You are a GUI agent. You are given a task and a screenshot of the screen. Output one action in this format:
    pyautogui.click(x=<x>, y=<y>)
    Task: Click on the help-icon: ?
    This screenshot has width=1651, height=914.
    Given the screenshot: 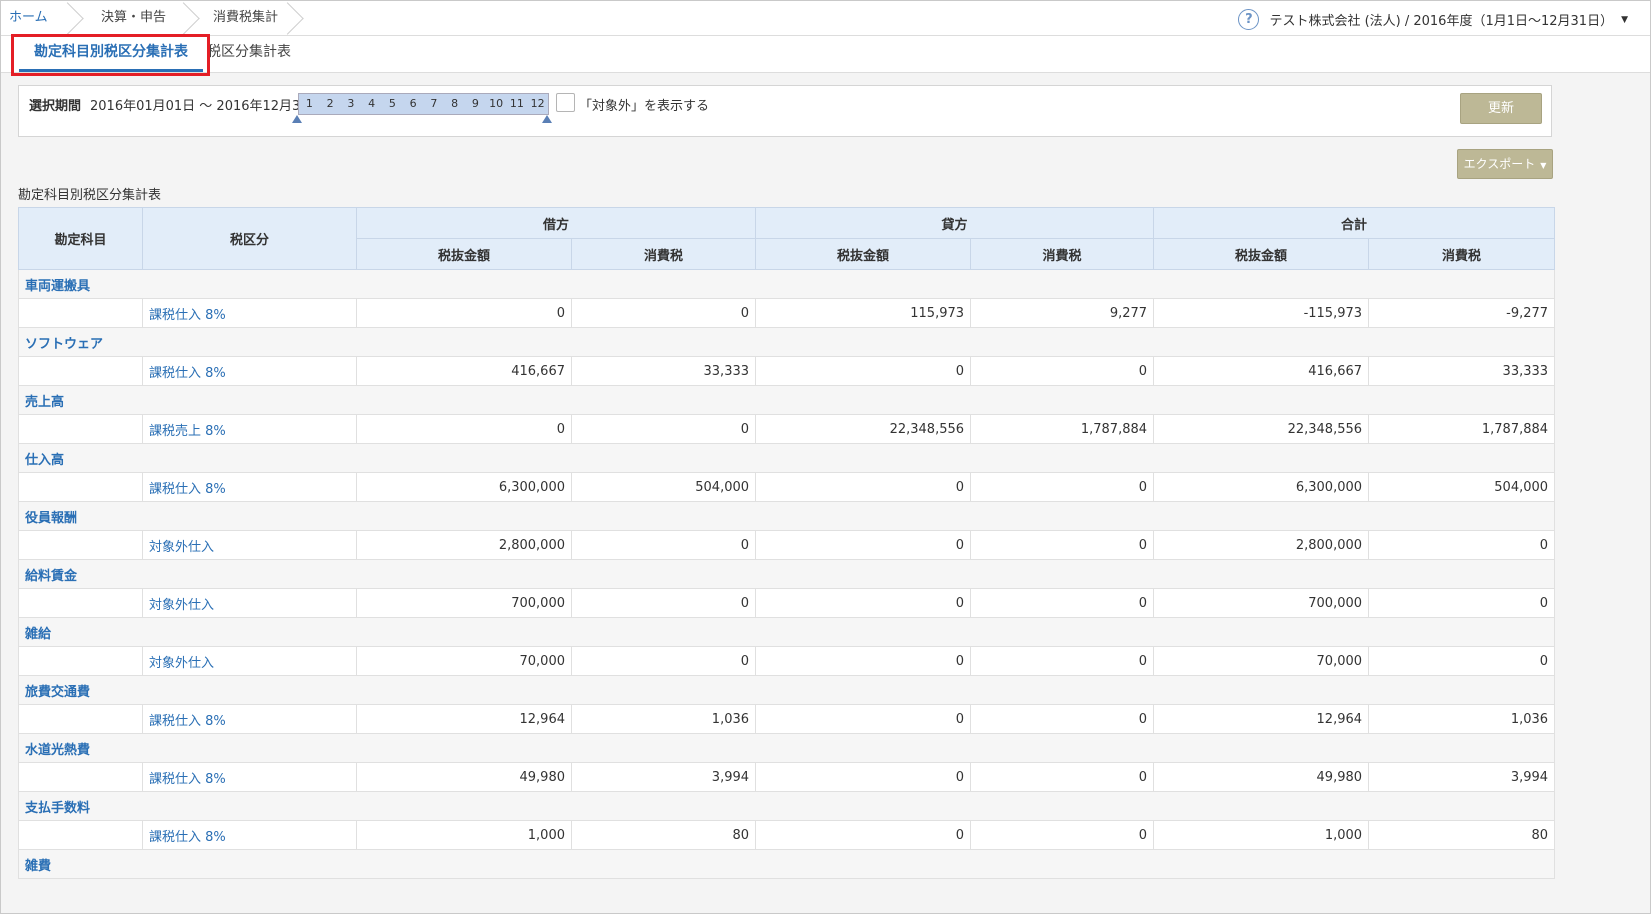 What is the action you would take?
    pyautogui.click(x=1249, y=19)
    